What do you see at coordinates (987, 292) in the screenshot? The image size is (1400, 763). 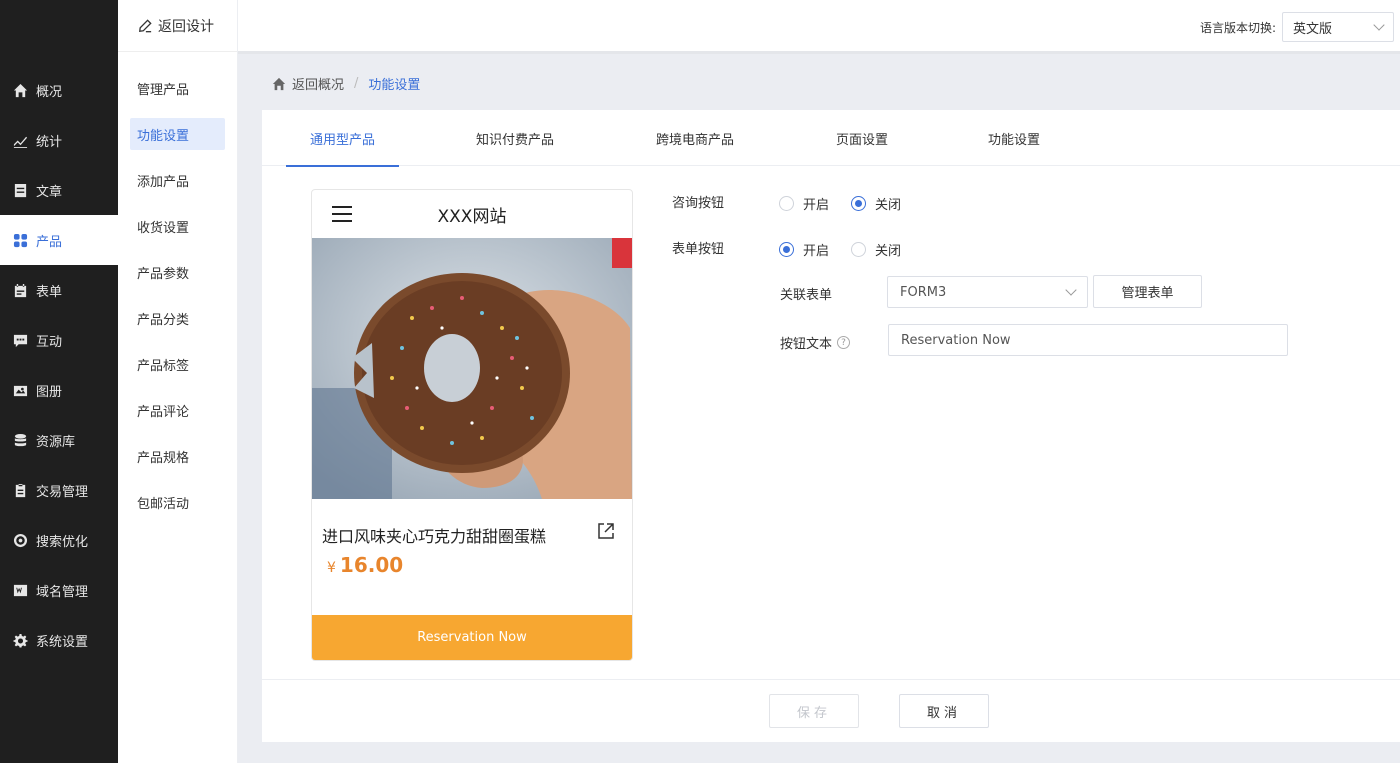 I see `link-form-select: FORM3` at bounding box center [987, 292].